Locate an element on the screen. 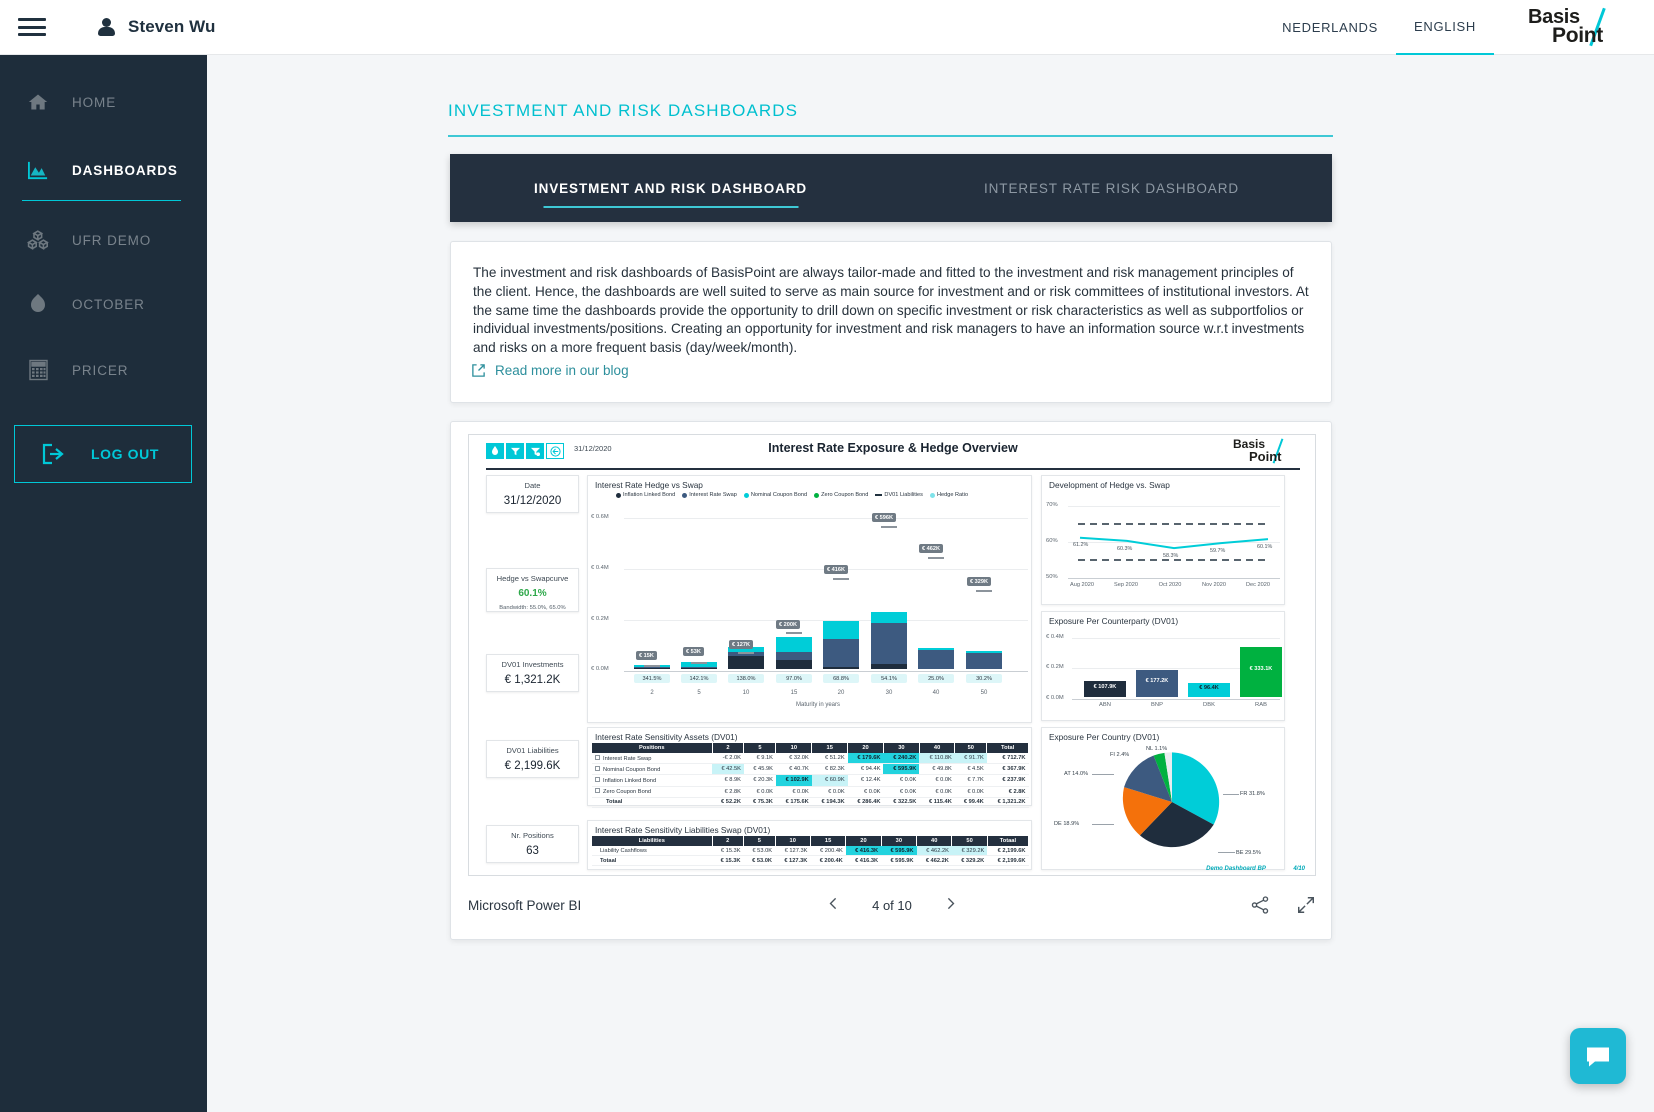 Image resolution: width=1654 pixels, height=1112 pixels. bar-group-40y is located at coordinates (936, 658).